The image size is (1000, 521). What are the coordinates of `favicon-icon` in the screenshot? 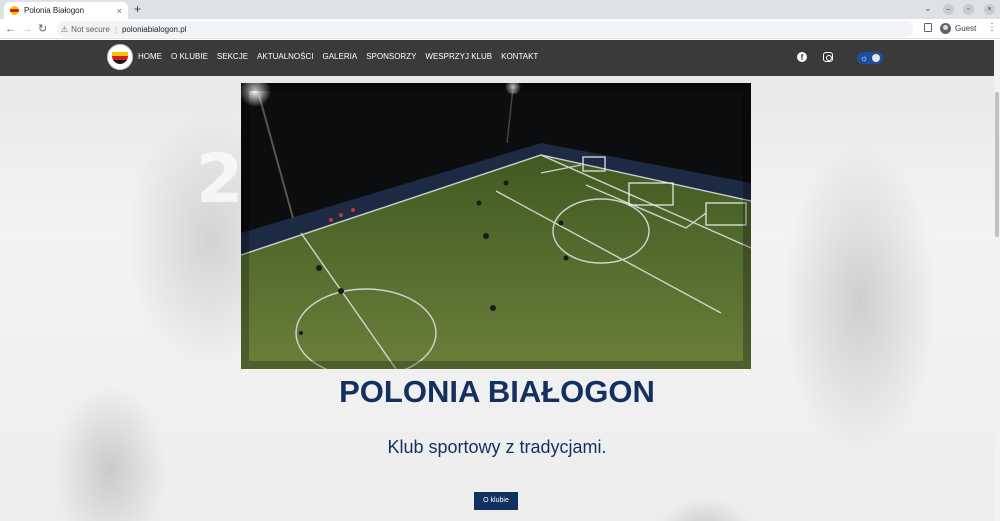 It's located at (14, 10).